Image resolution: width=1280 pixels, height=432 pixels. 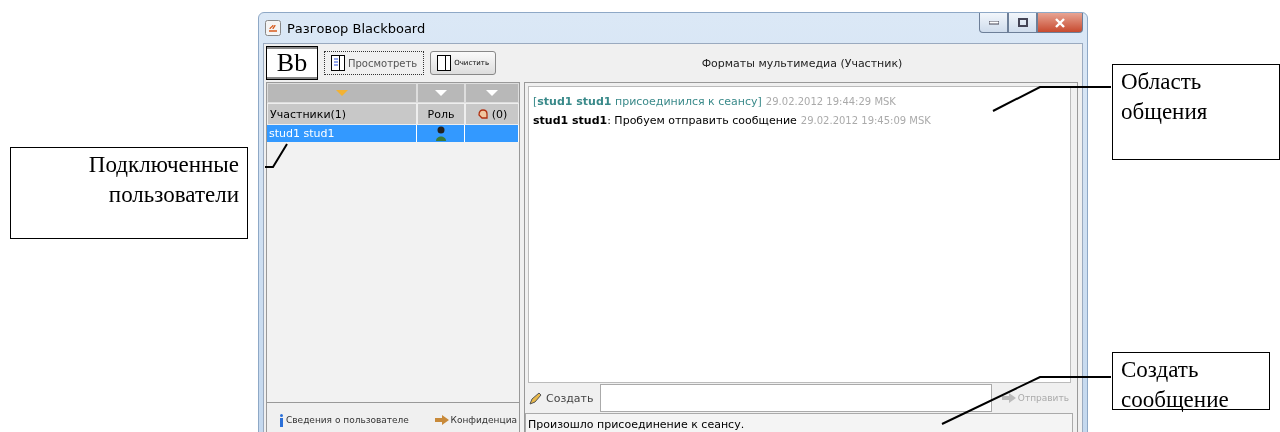 What do you see at coordinates (1196, 112) in the screenshot?
I see `callout-label: Область общения` at bounding box center [1196, 112].